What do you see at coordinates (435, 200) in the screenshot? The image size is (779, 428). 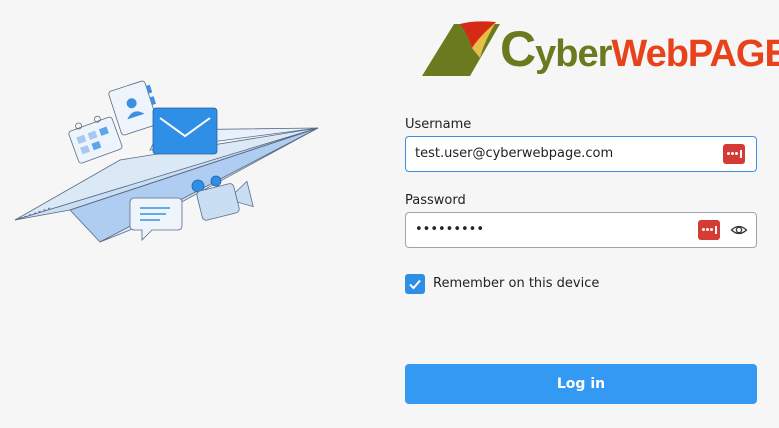 I see `password-label: Password` at bounding box center [435, 200].